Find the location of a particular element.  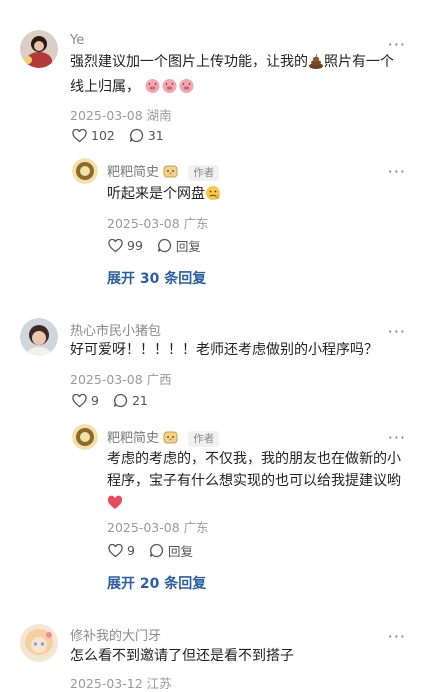

comment-text-line1-tail: 照片有一个 is located at coordinates (359, 62).